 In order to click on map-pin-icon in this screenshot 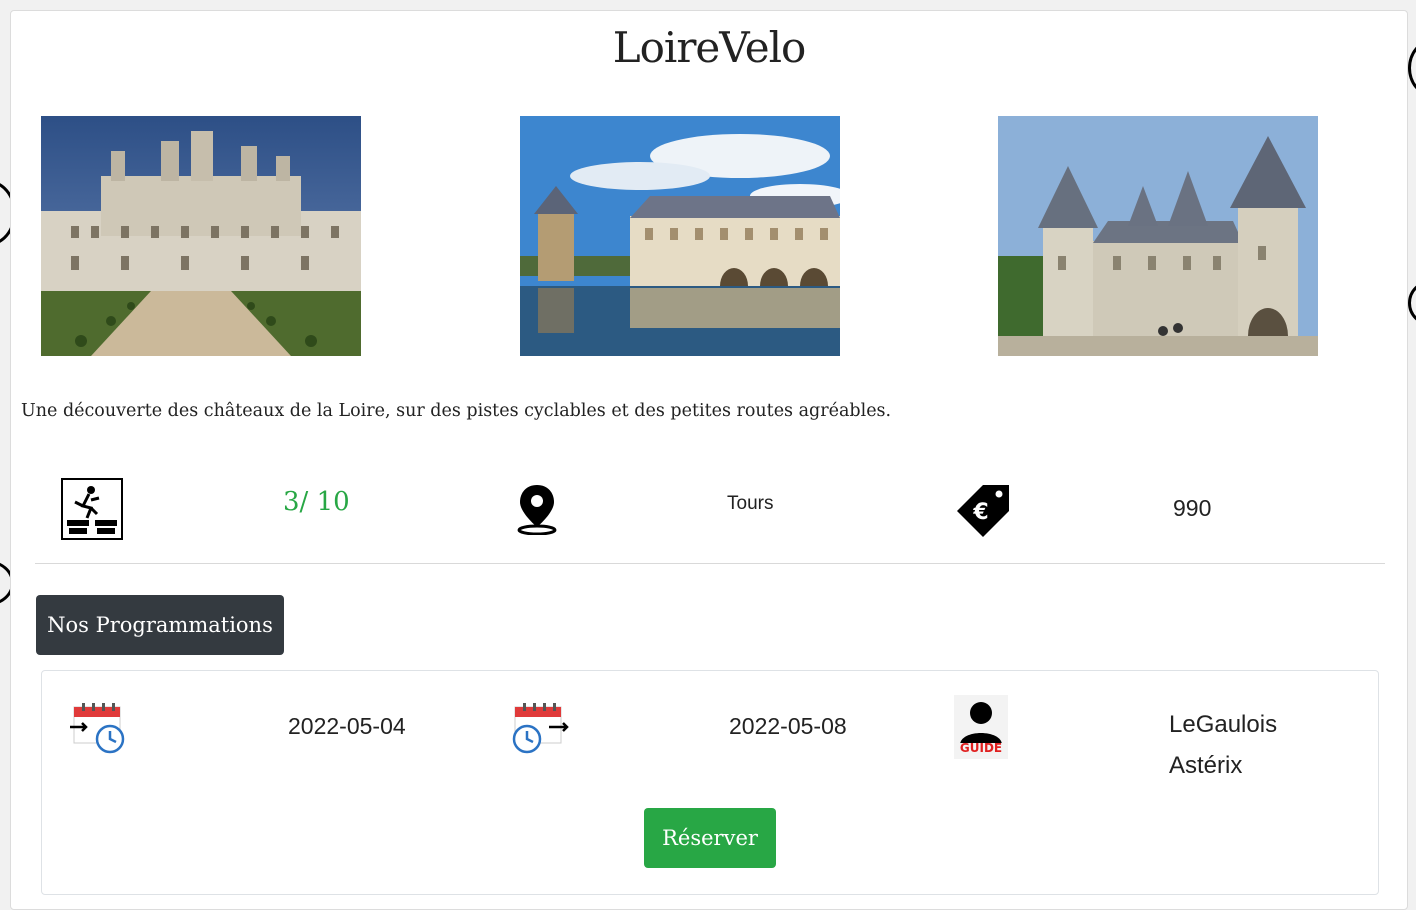, I will do `click(537, 509)`.